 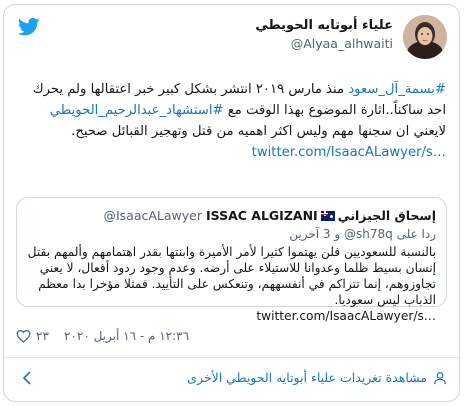 I want to click on author-avatar, so click(x=425, y=37).